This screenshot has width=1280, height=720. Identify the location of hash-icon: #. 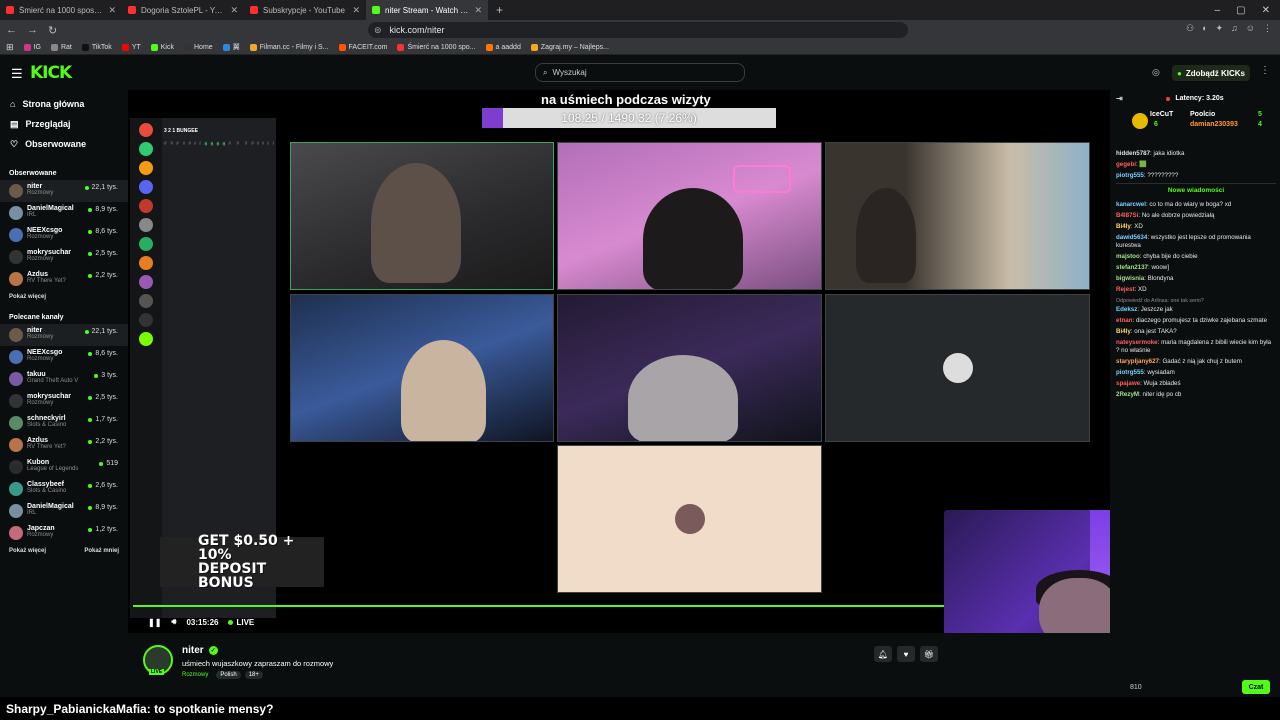
(177, 143).